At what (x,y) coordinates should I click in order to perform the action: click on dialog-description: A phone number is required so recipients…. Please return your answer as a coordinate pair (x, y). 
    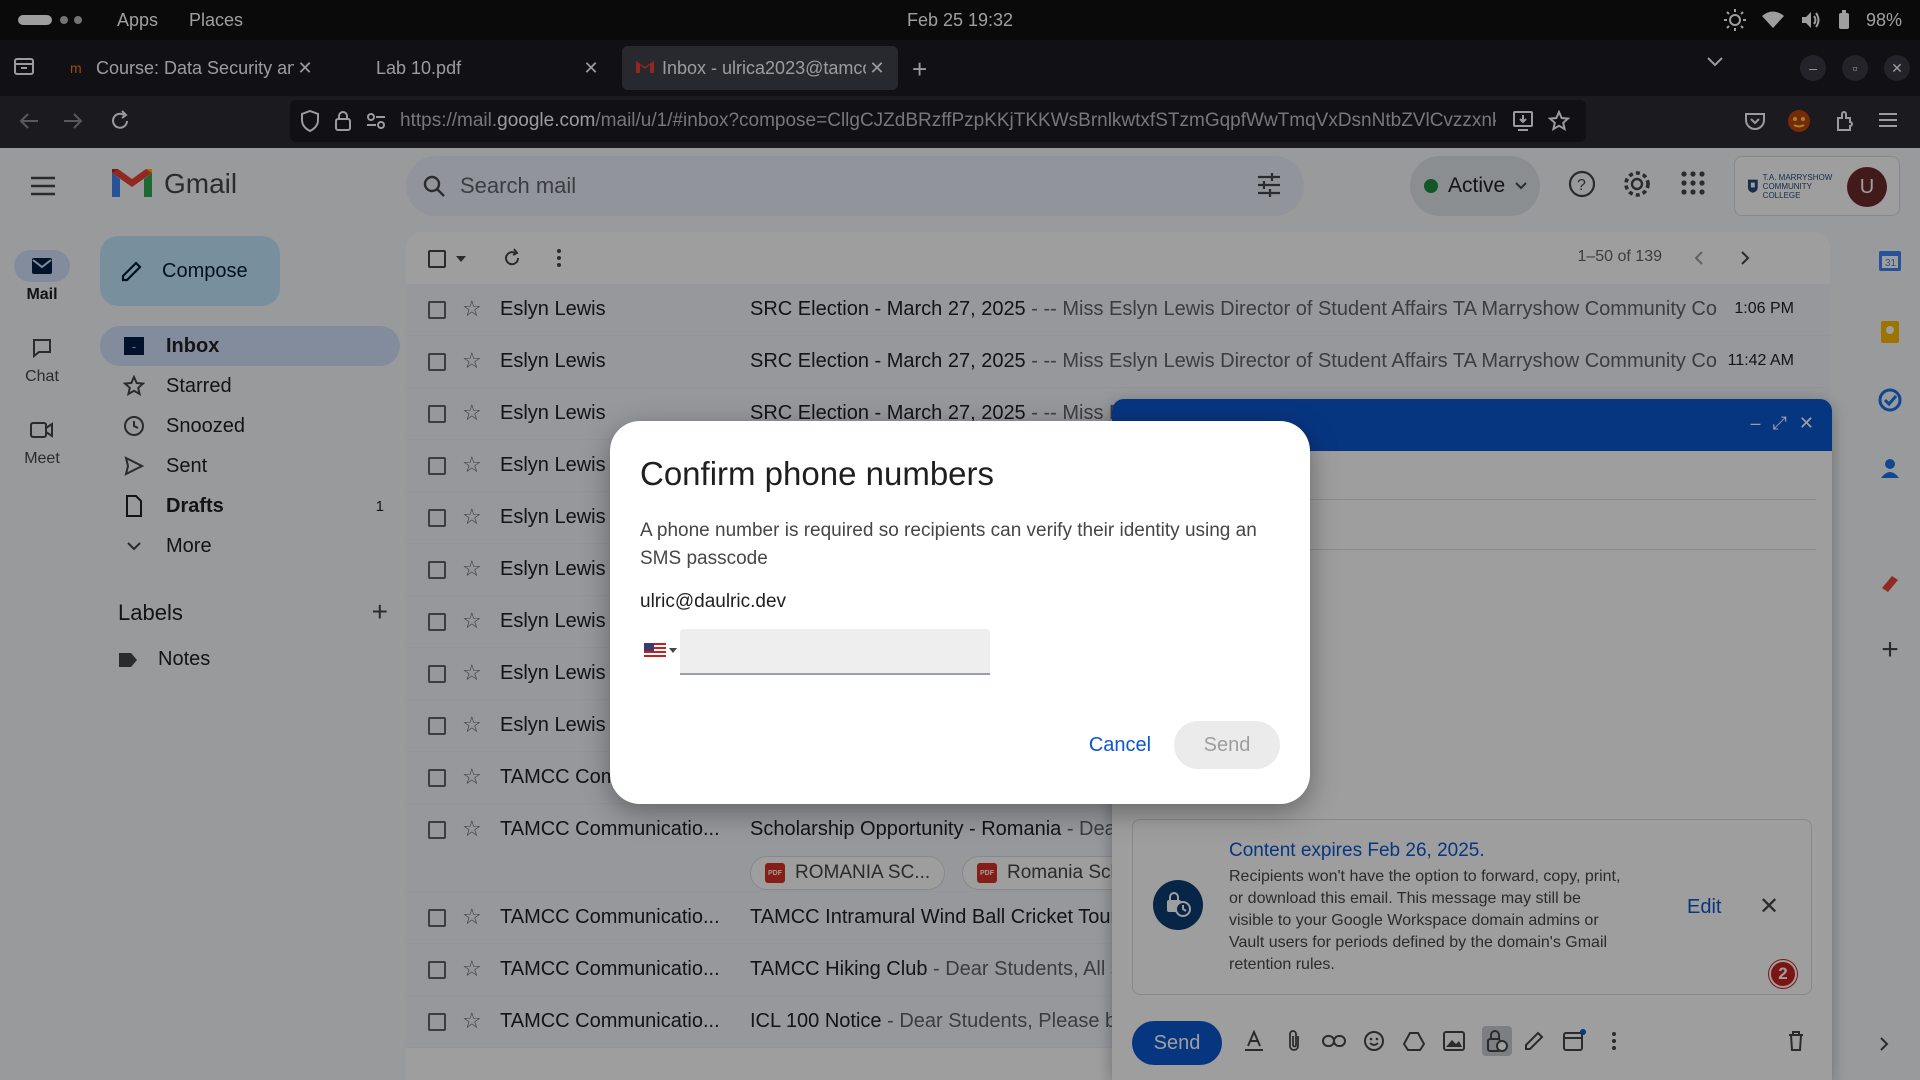
    Looking at the image, I should click on (948, 544).